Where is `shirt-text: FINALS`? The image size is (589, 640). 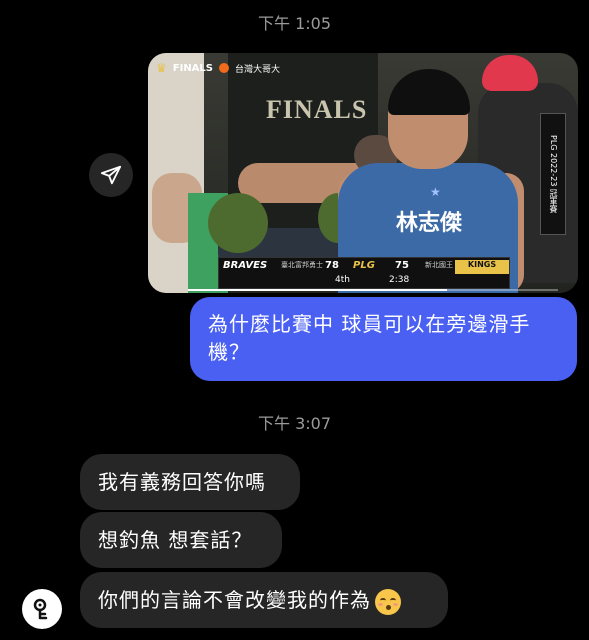
shirt-text: FINALS is located at coordinates (317, 109).